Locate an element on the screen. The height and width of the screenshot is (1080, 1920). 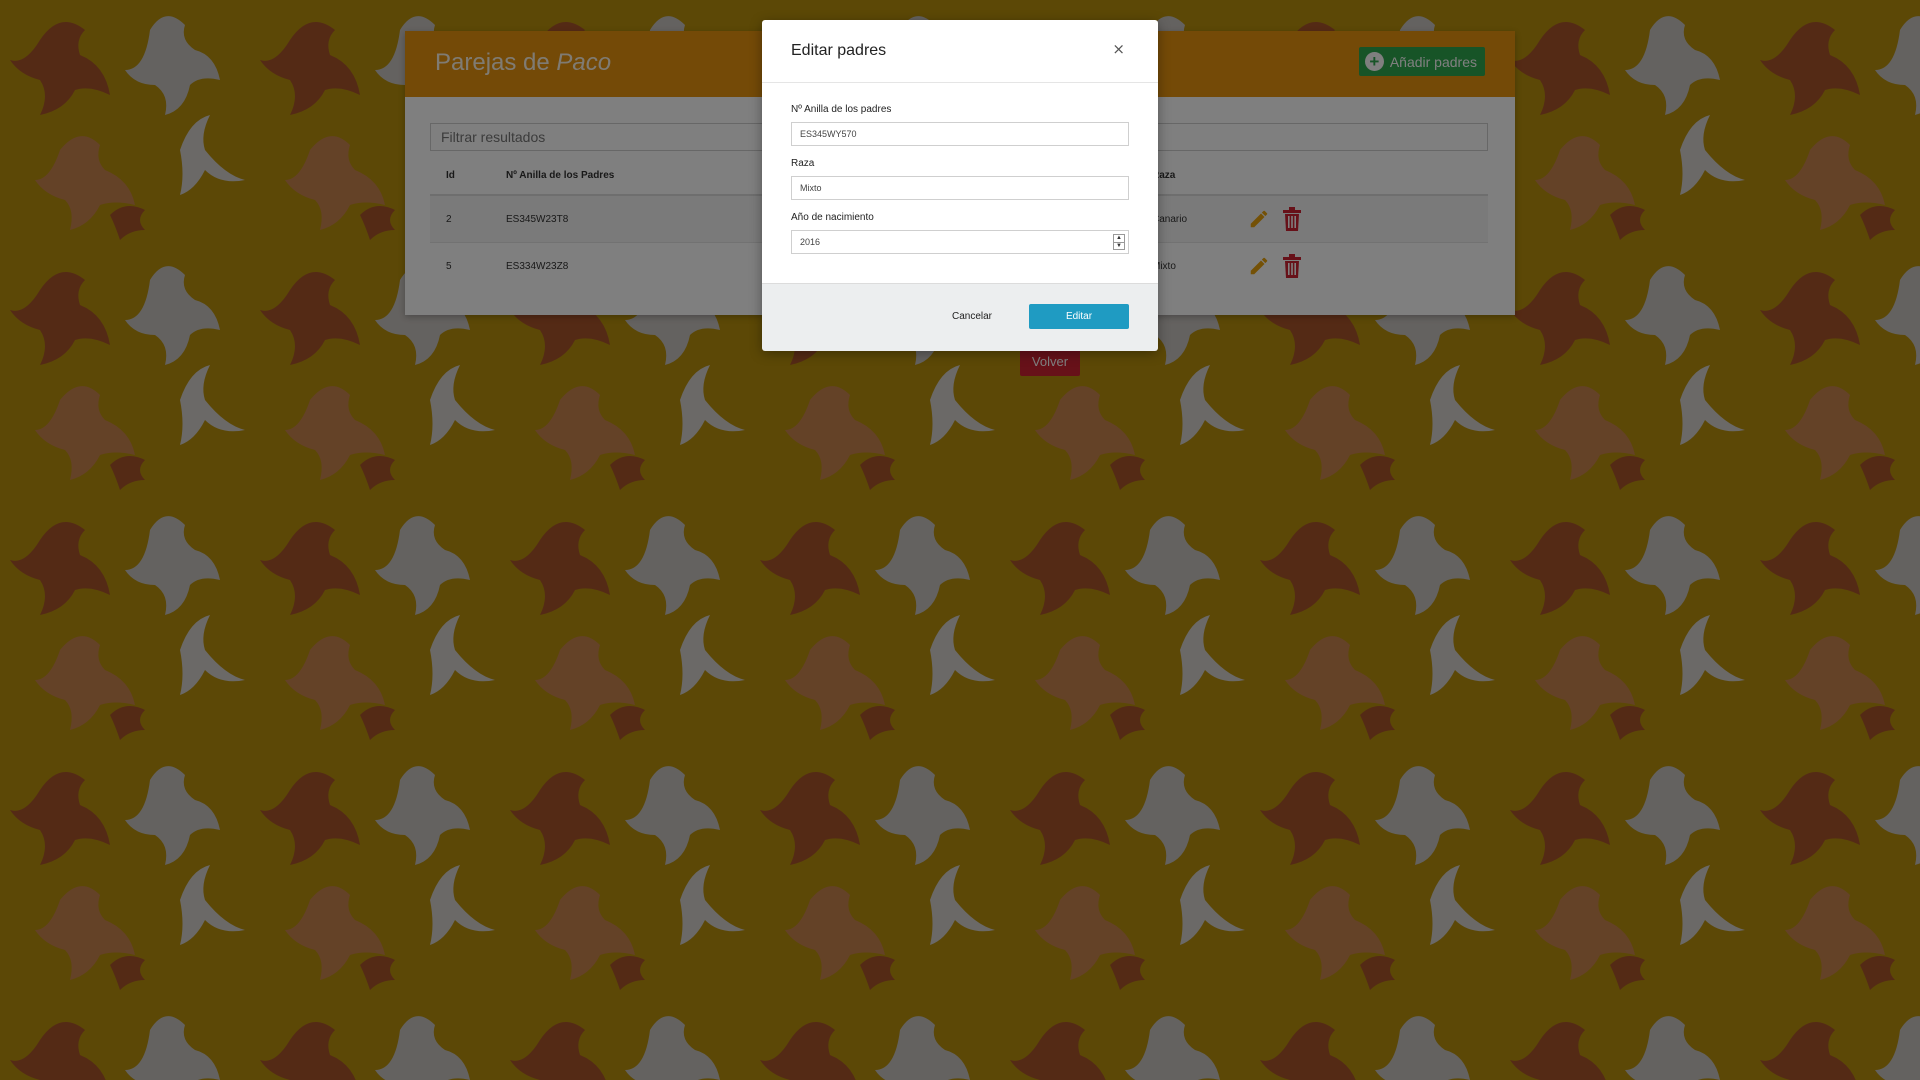
year-stepper: ▲ ▼ is located at coordinates (1119, 242).